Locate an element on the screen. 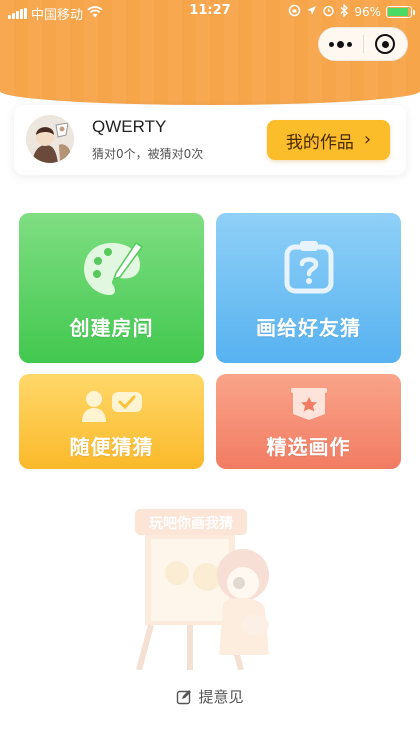 This screenshot has height=747, width=420. feedback-label: 提意见 is located at coordinates (221, 697).